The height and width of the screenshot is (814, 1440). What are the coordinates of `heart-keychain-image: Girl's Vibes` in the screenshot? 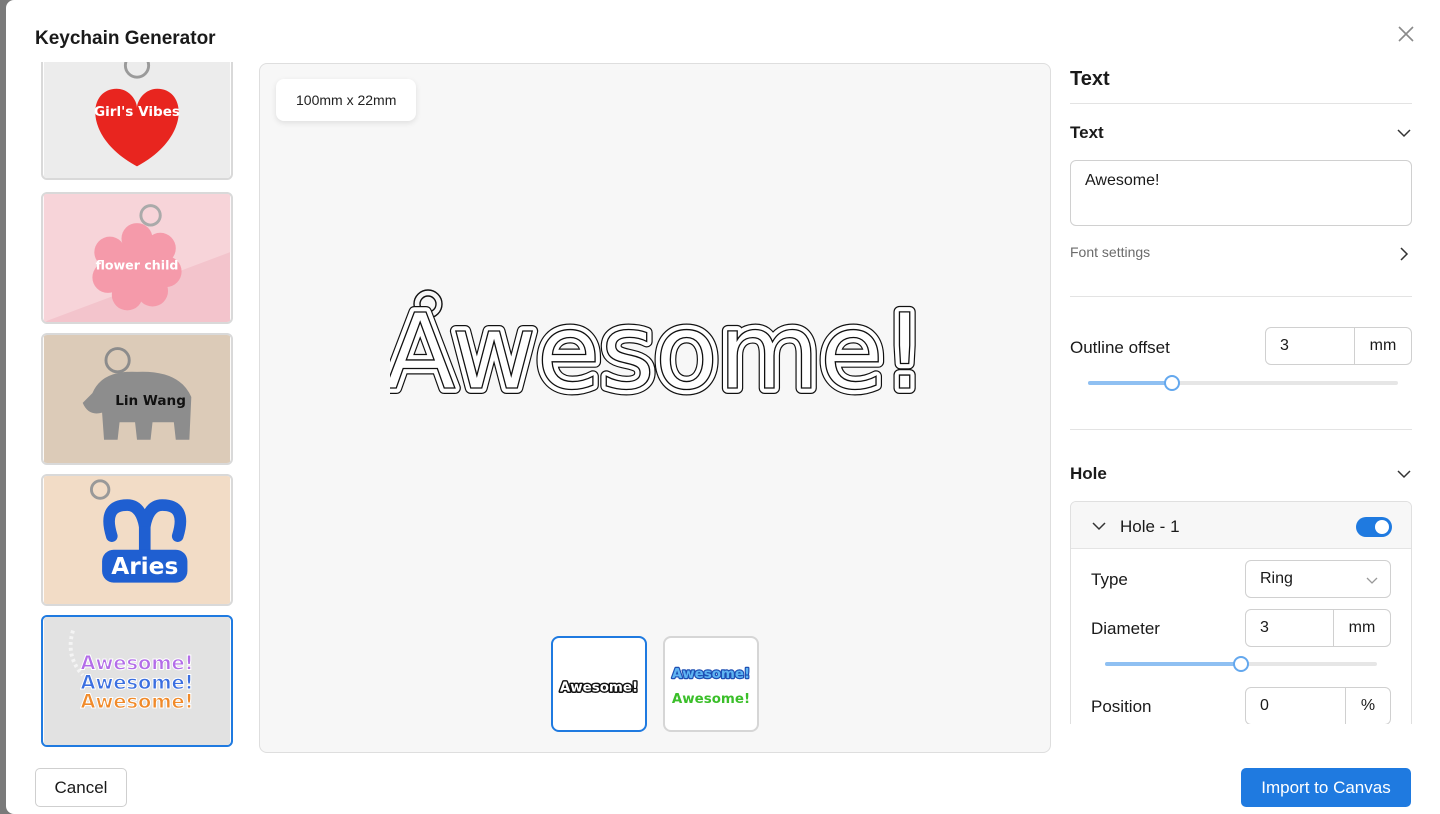 It's located at (137, 120).